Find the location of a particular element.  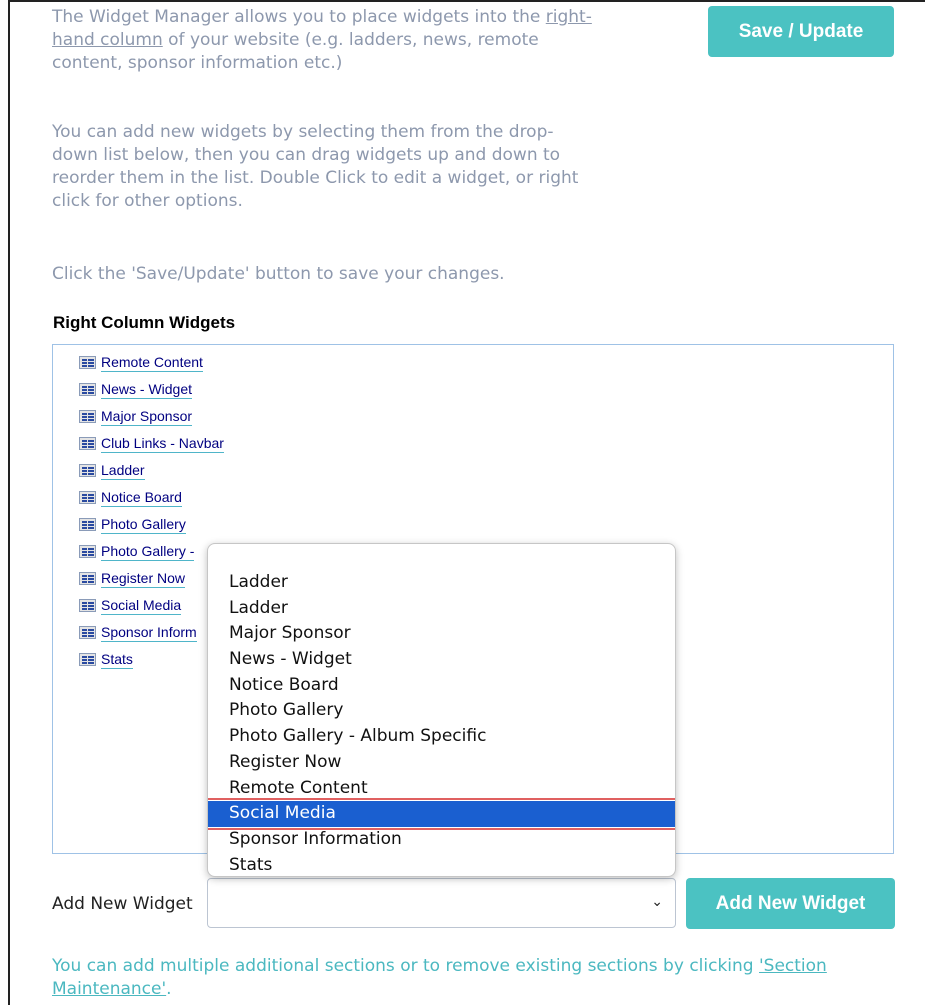

dropdown-option: Photo Gallery is located at coordinates (441, 711).